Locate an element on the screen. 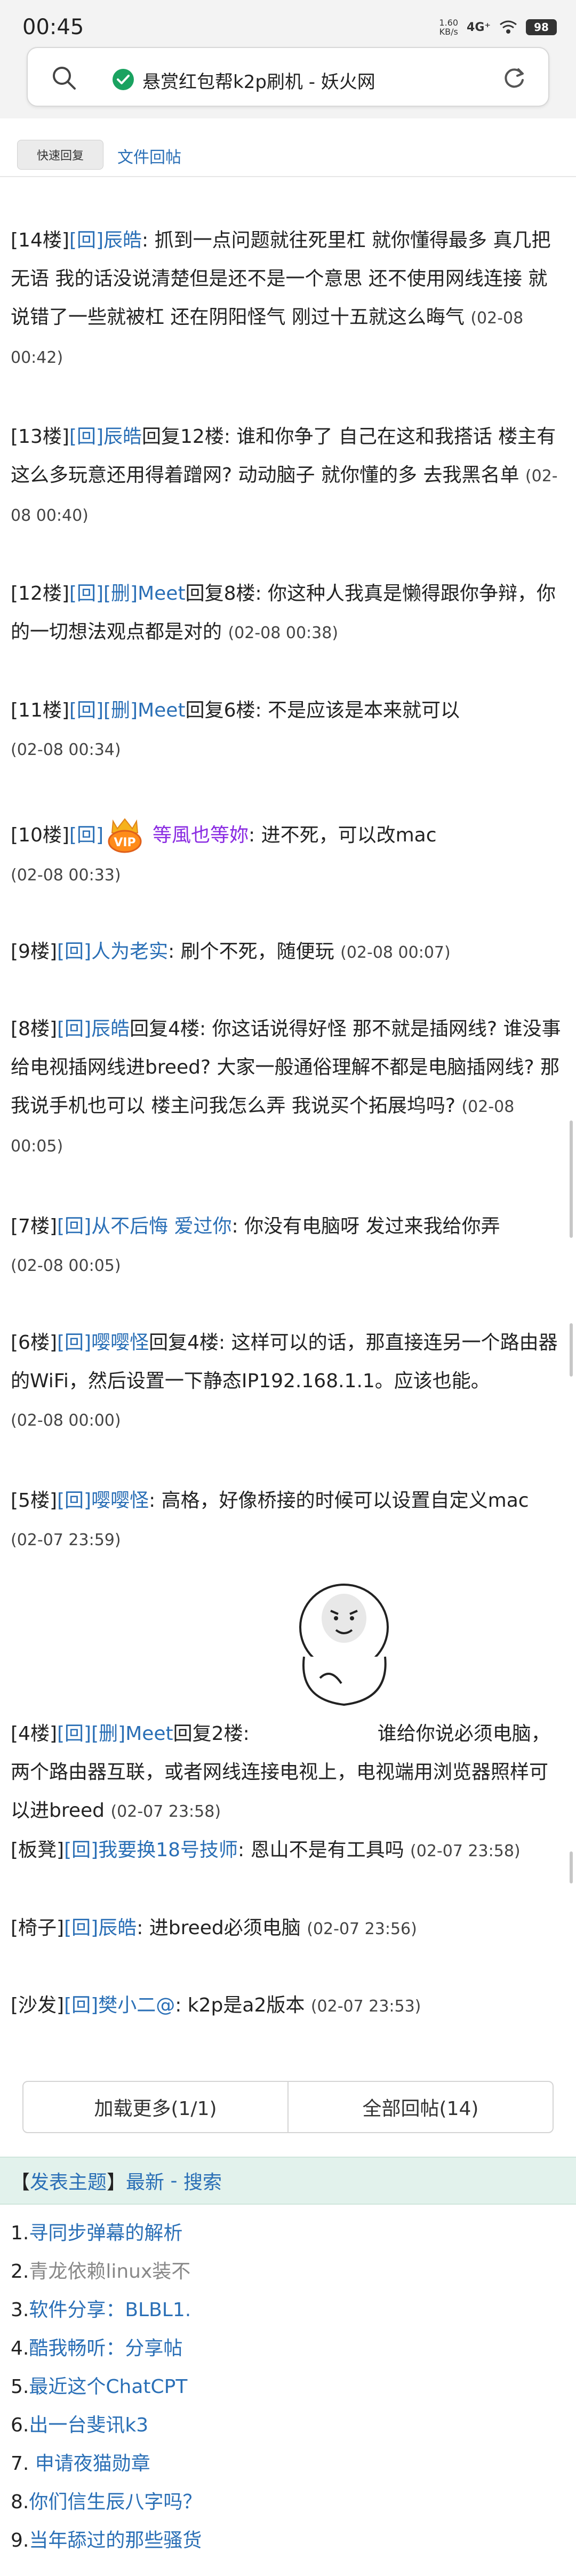  post-time: (02-08 00:33) is located at coordinates (66, 875).